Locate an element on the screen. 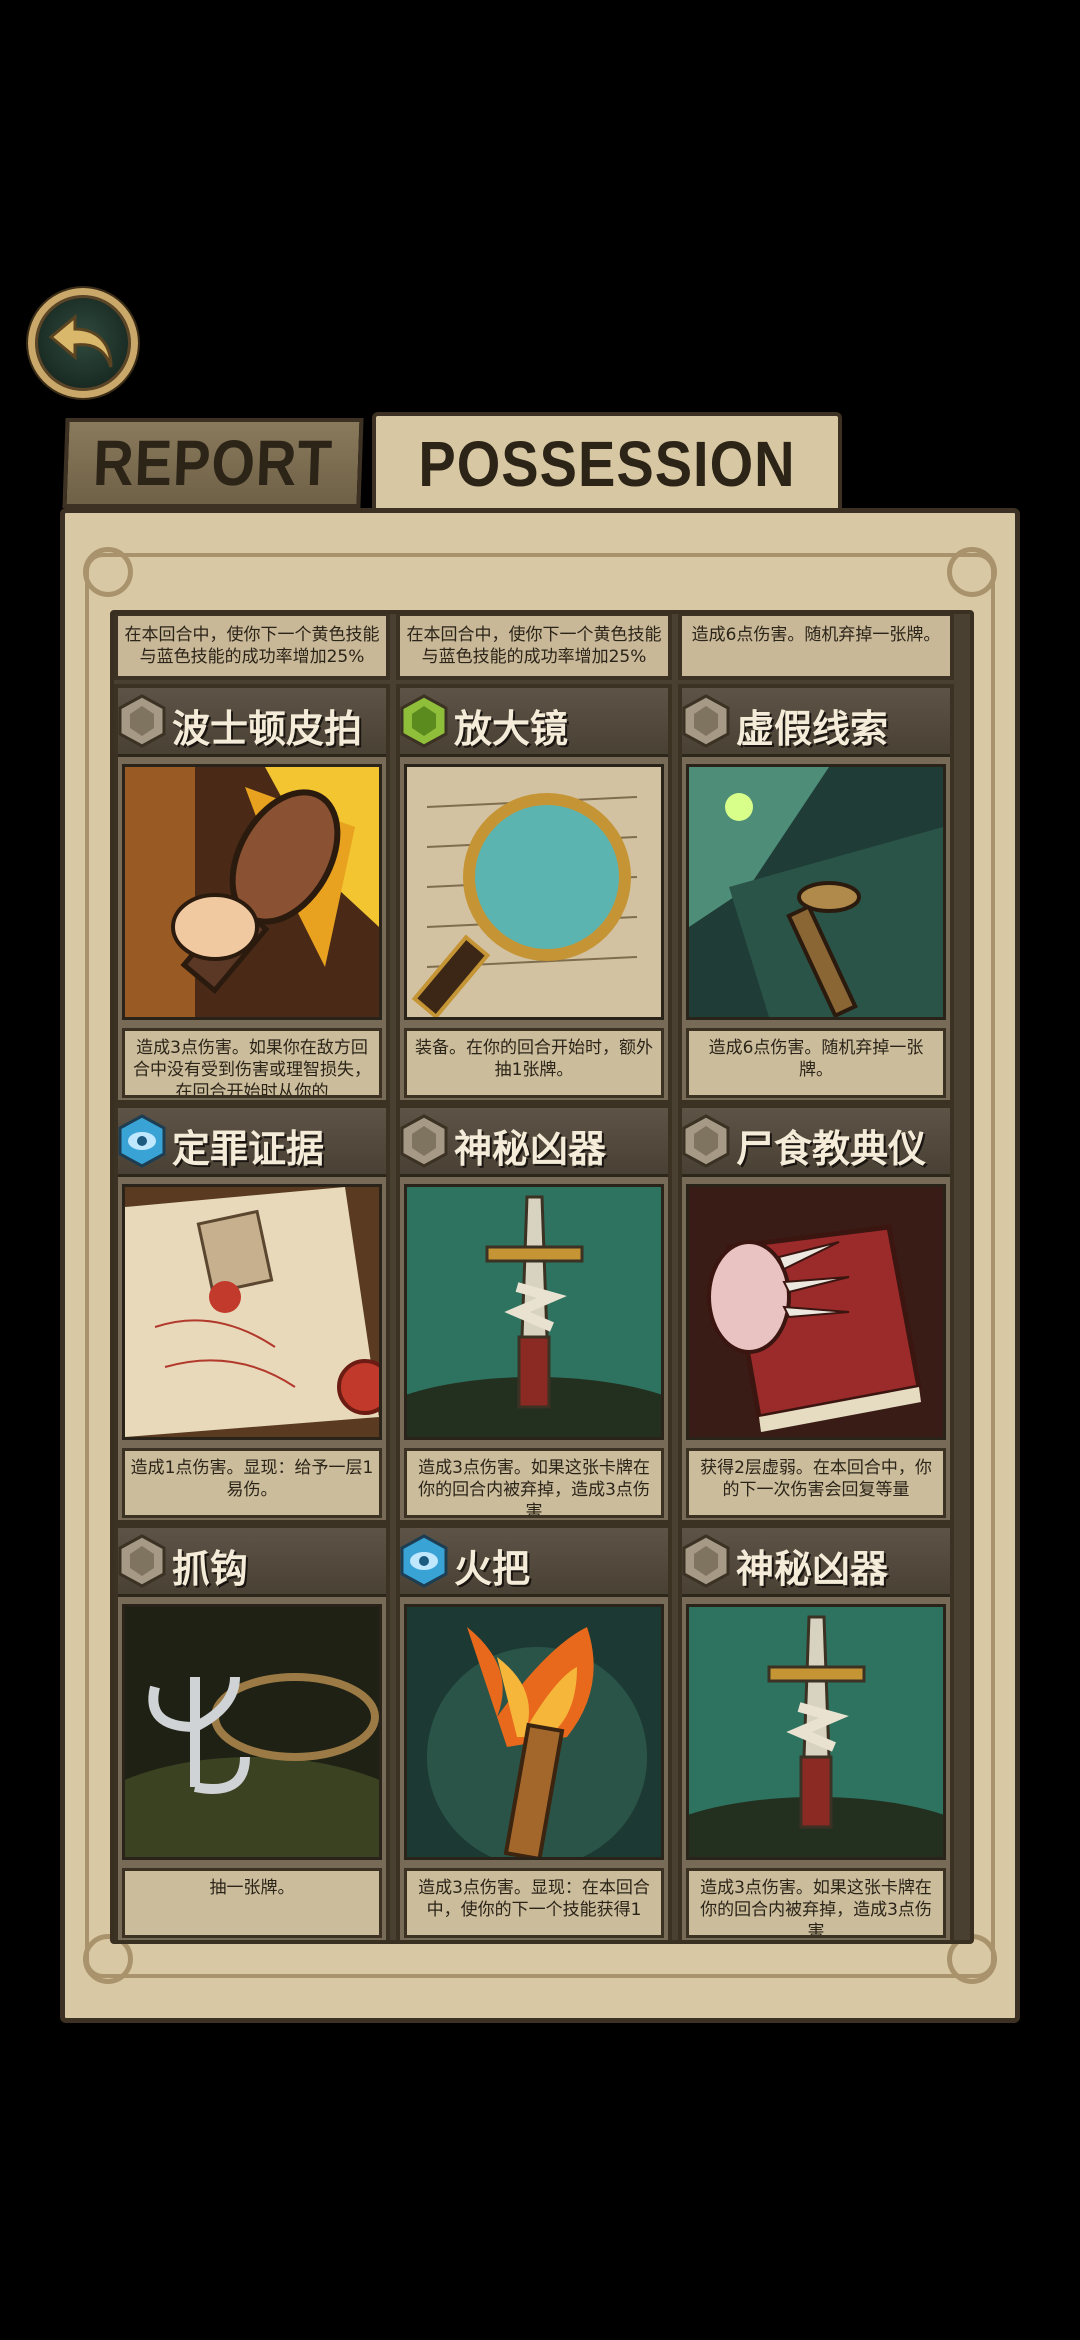 The height and width of the screenshot is (2340, 1080). card-name: 尸食教典仪 is located at coordinates (831, 1149).